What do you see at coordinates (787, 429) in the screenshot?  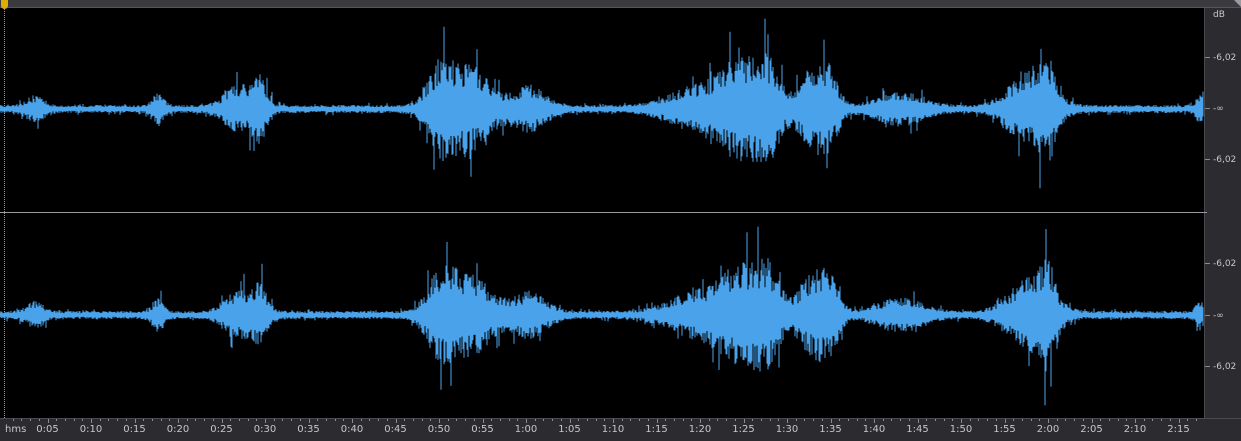 I see `time-label: 1:30` at bounding box center [787, 429].